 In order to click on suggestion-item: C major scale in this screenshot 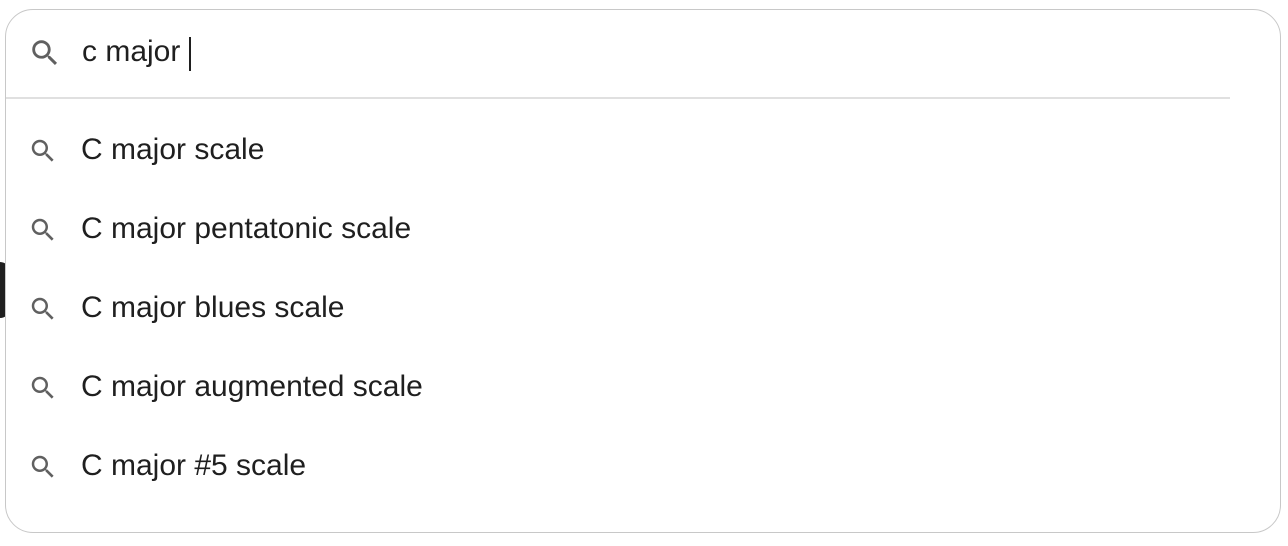, I will do `click(643, 149)`.